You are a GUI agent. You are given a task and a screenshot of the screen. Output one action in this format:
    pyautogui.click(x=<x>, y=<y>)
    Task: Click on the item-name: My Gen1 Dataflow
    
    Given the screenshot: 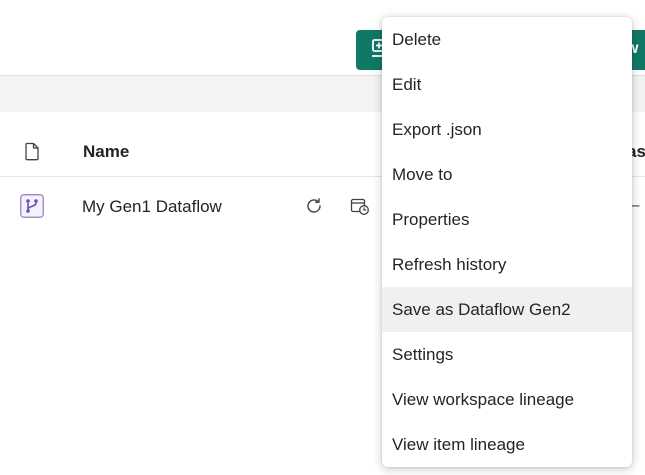 What is the action you would take?
    pyautogui.click(x=152, y=207)
    